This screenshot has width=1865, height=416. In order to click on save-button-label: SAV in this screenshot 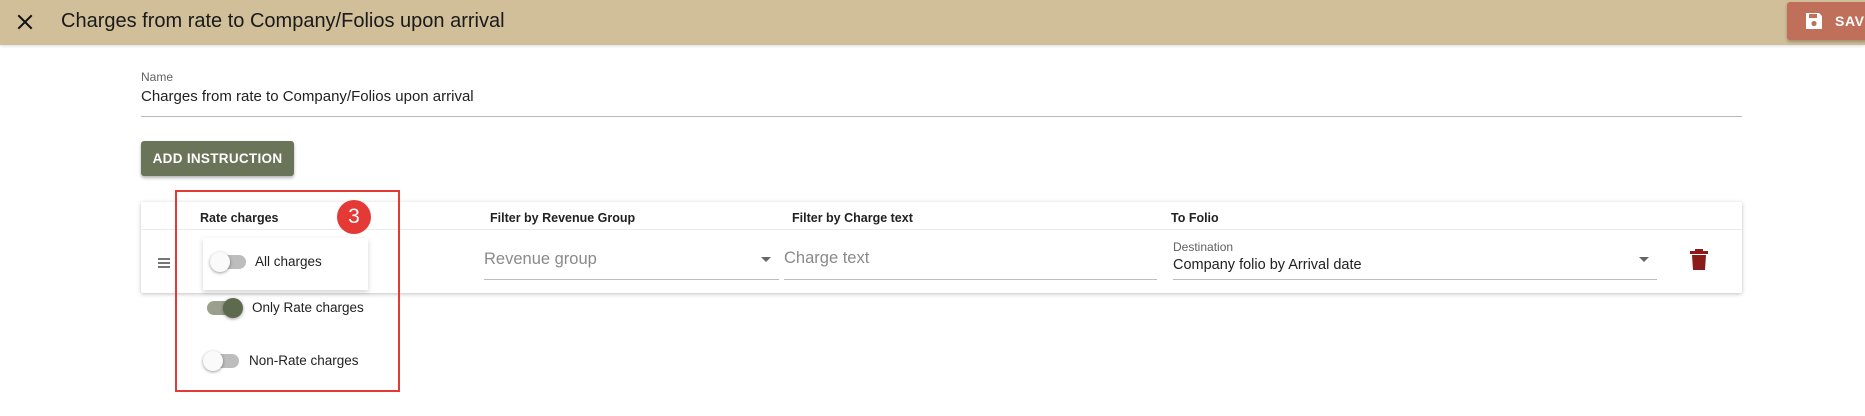, I will do `click(1850, 21)`.